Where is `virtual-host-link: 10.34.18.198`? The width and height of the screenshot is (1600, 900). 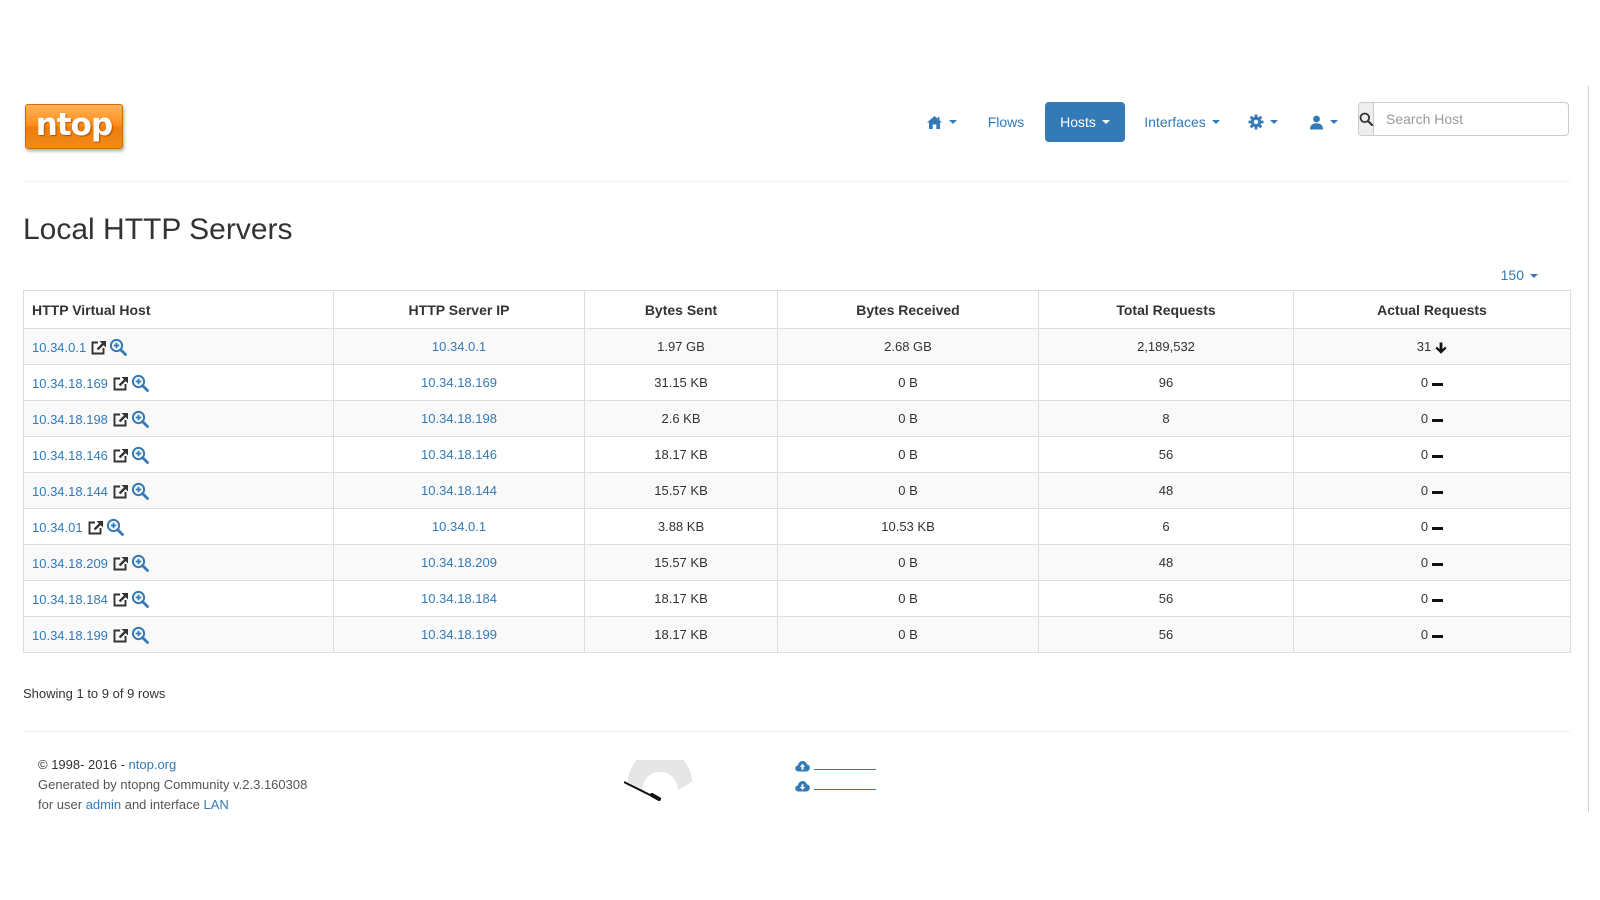 virtual-host-link: 10.34.18.198 is located at coordinates (70, 419).